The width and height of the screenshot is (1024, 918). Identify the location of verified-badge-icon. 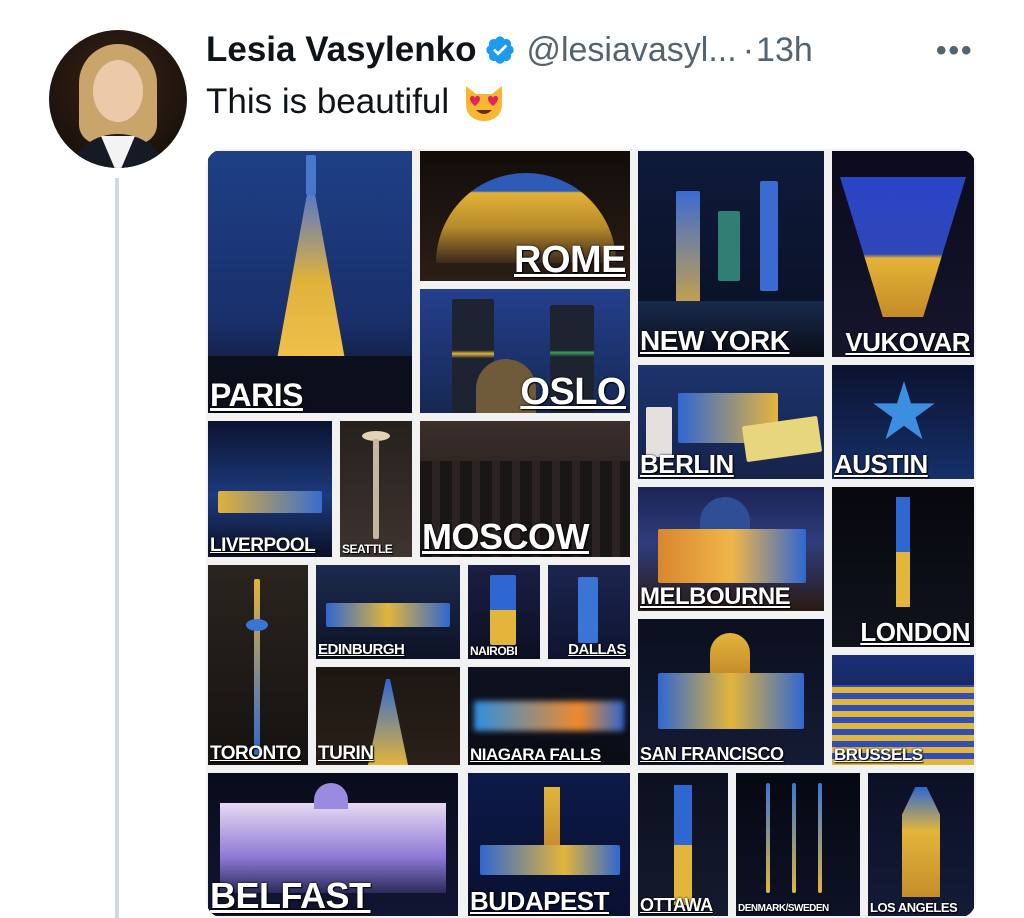
(500, 50).